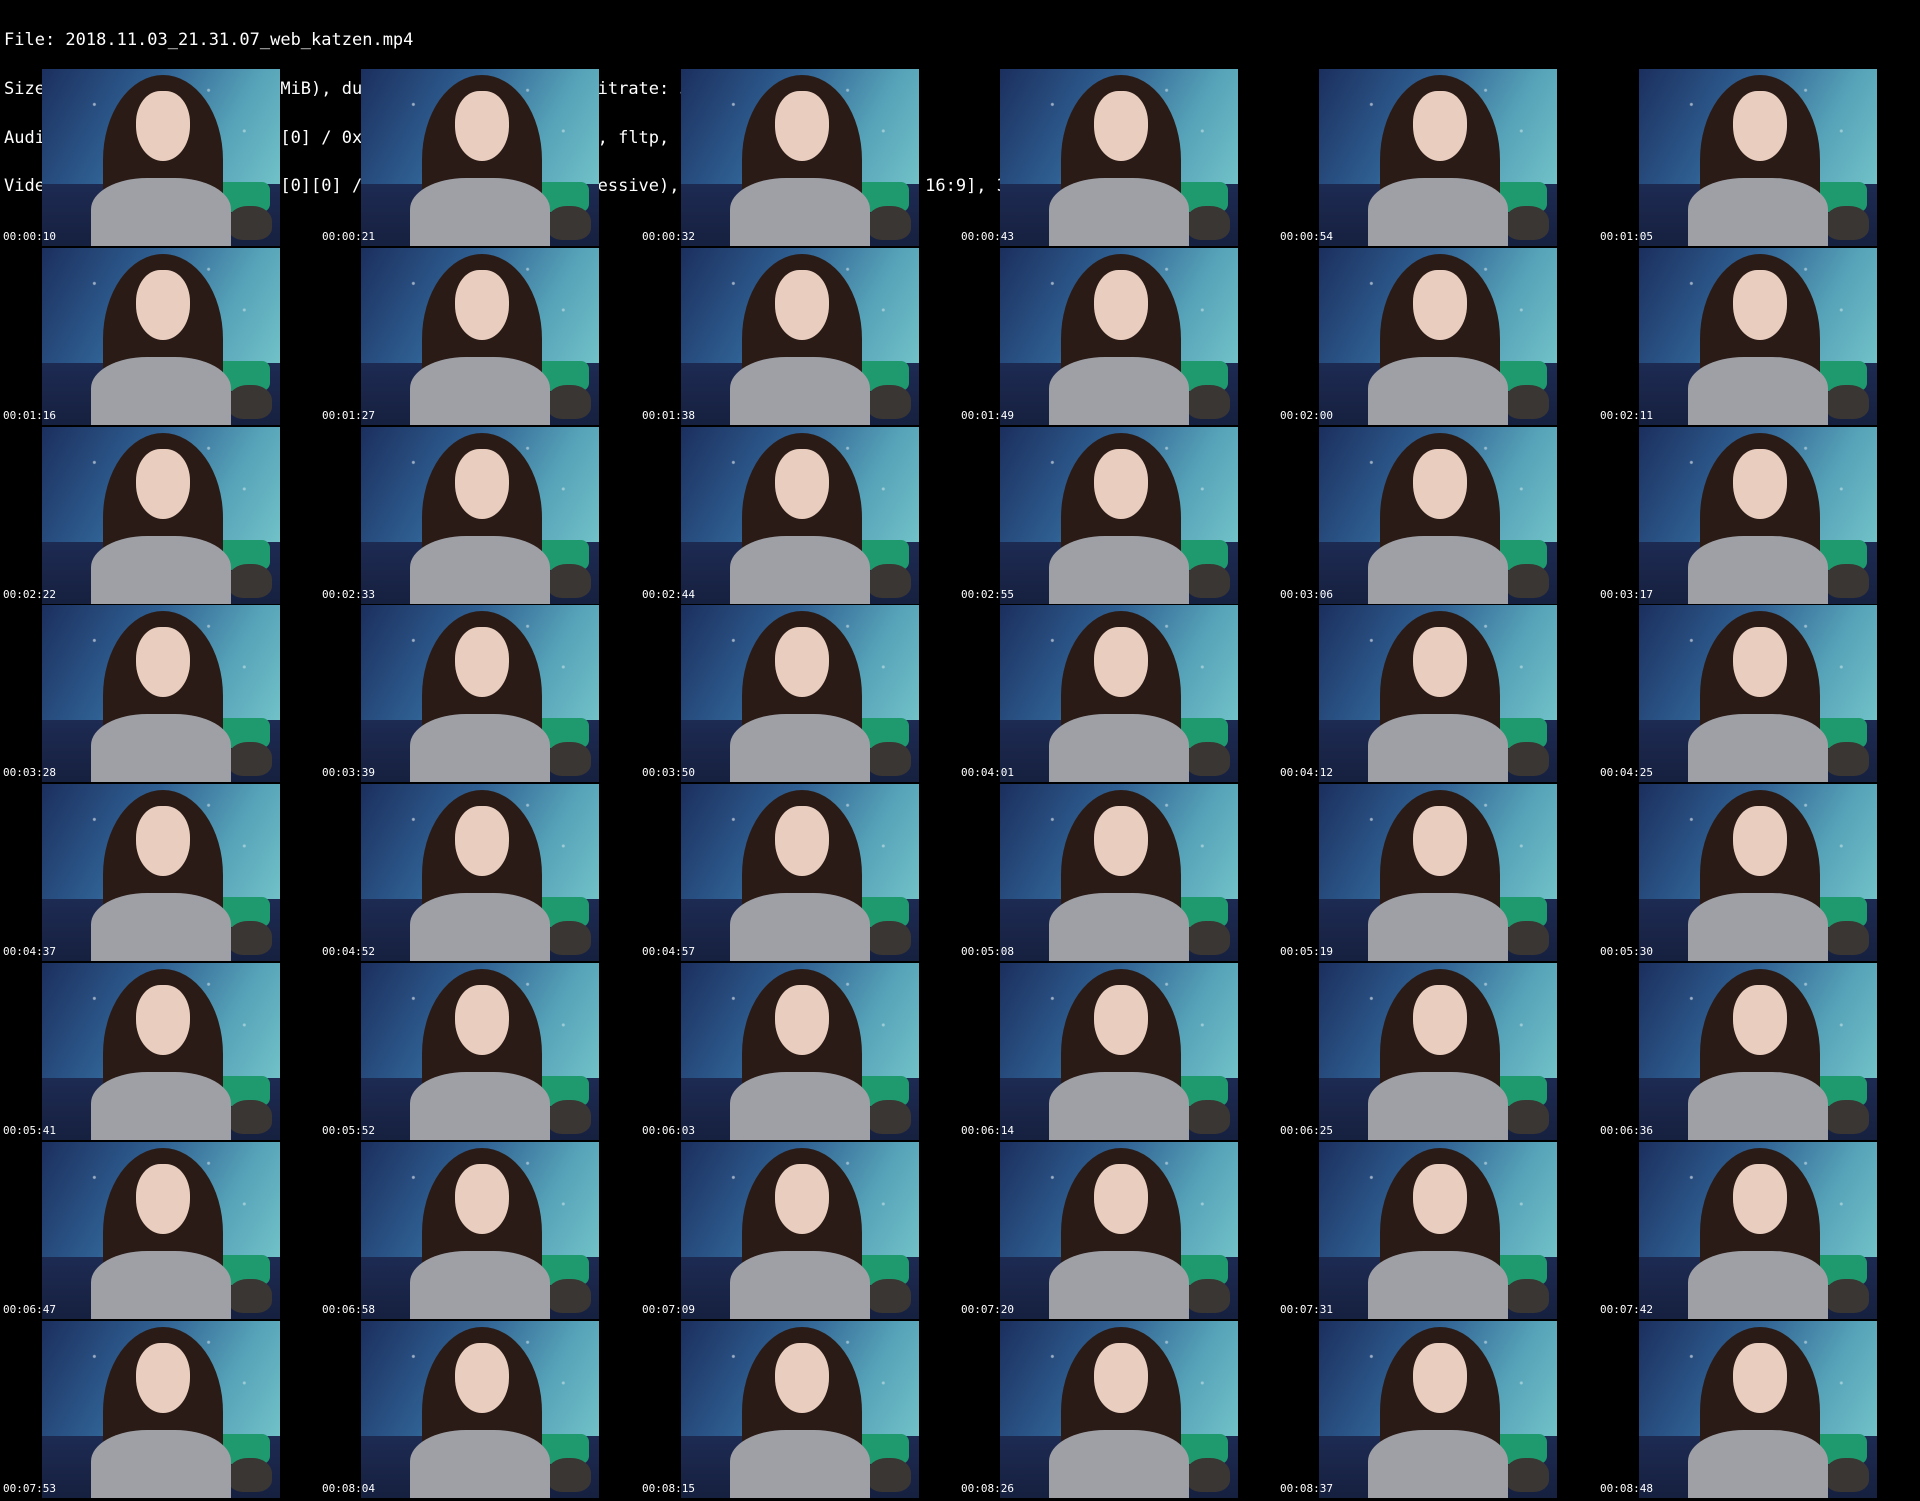 The width and height of the screenshot is (1920, 1501). What do you see at coordinates (798, 515) in the screenshot?
I see `thumbnail-cell: 00:02:44` at bounding box center [798, 515].